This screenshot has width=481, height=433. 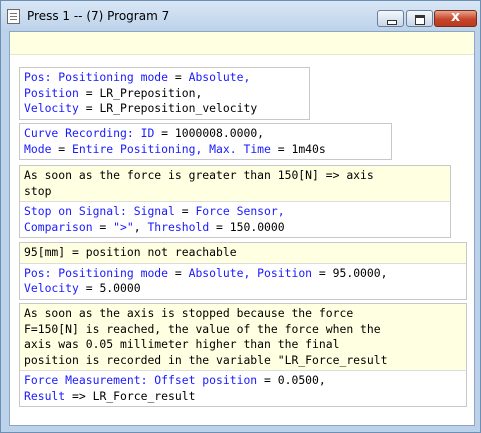 I want to click on text: = 95.0000,, so click(x=350, y=272).